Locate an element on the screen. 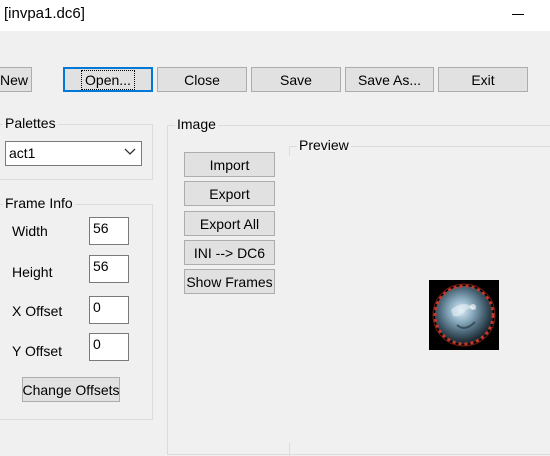  export-all-button-label: Export All is located at coordinates (229, 223).